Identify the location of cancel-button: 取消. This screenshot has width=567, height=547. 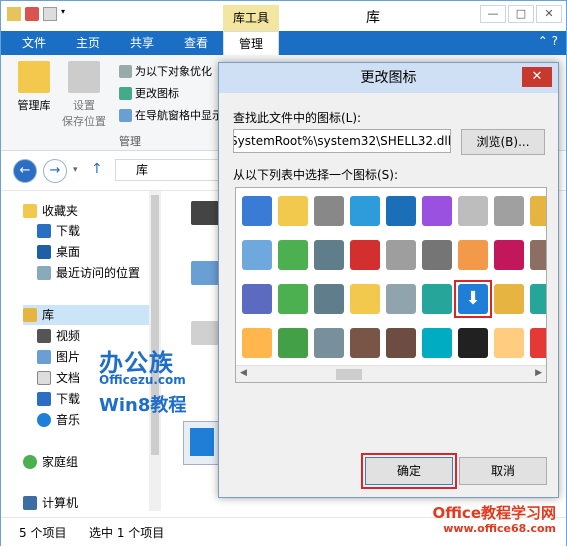
(503, 471).